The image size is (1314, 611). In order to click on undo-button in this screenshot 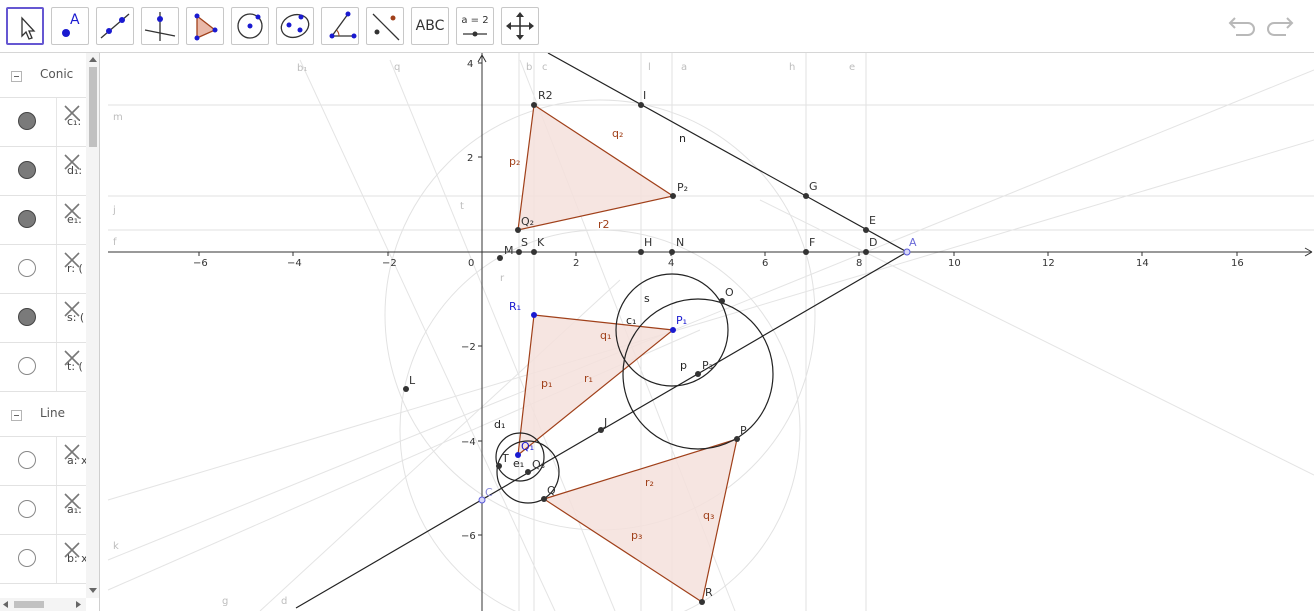, I will do `click(1242, 26)`.